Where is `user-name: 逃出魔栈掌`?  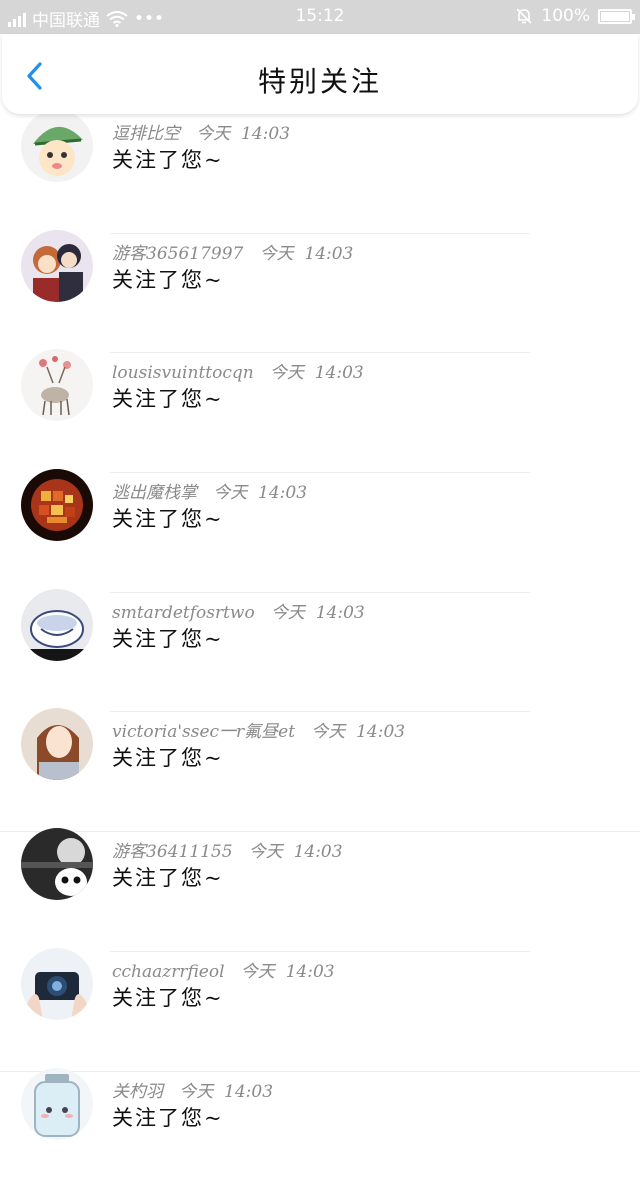
user-name: 逃出魔栈掌 is located at coordinates (154, 493).